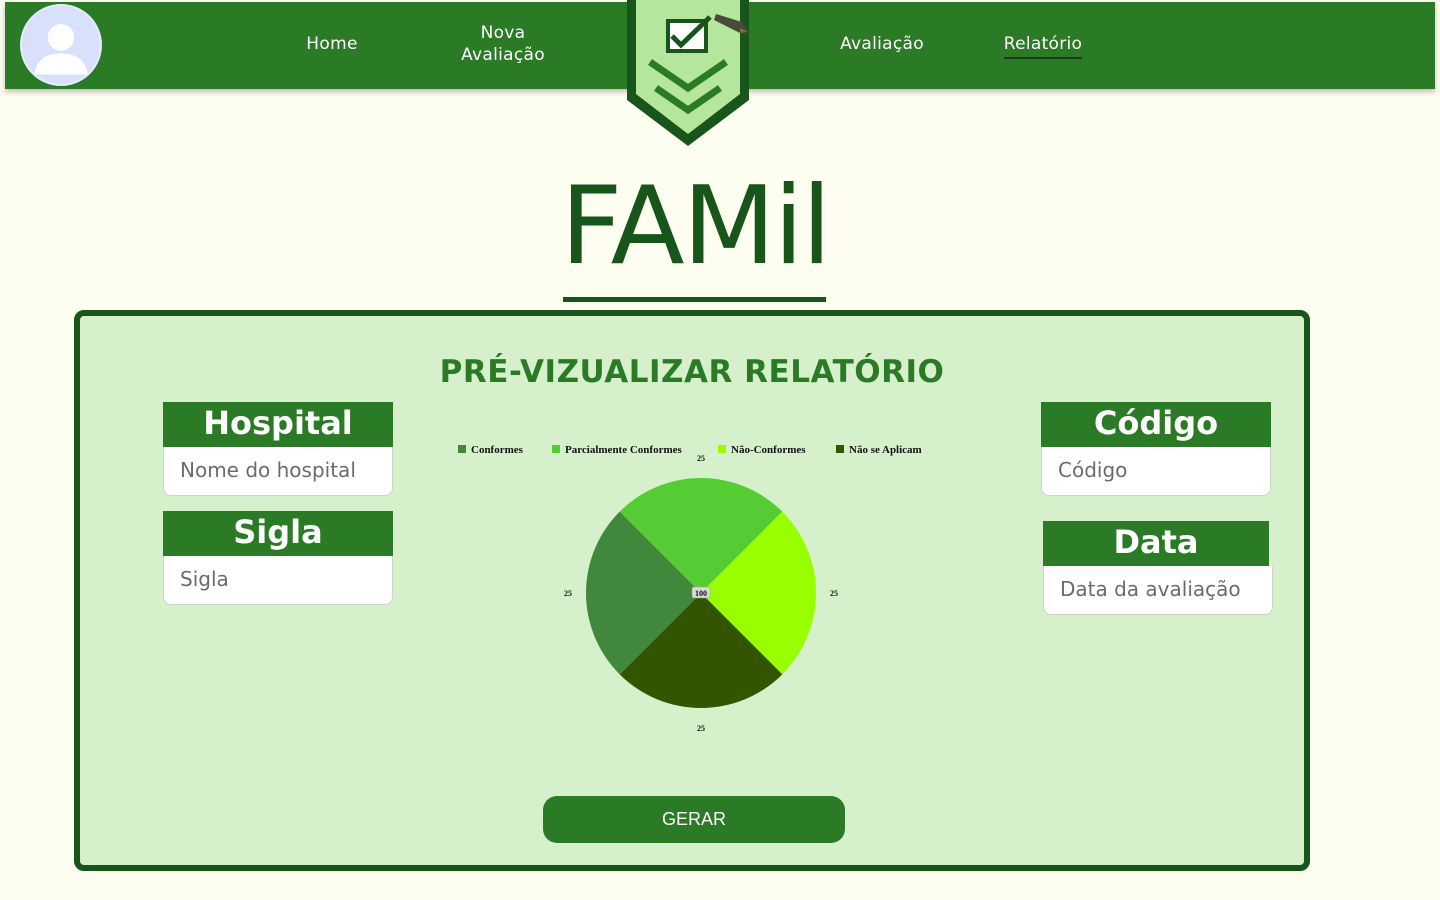  I want to click on legend-item: Não se Aplicam, so click(879, 450).